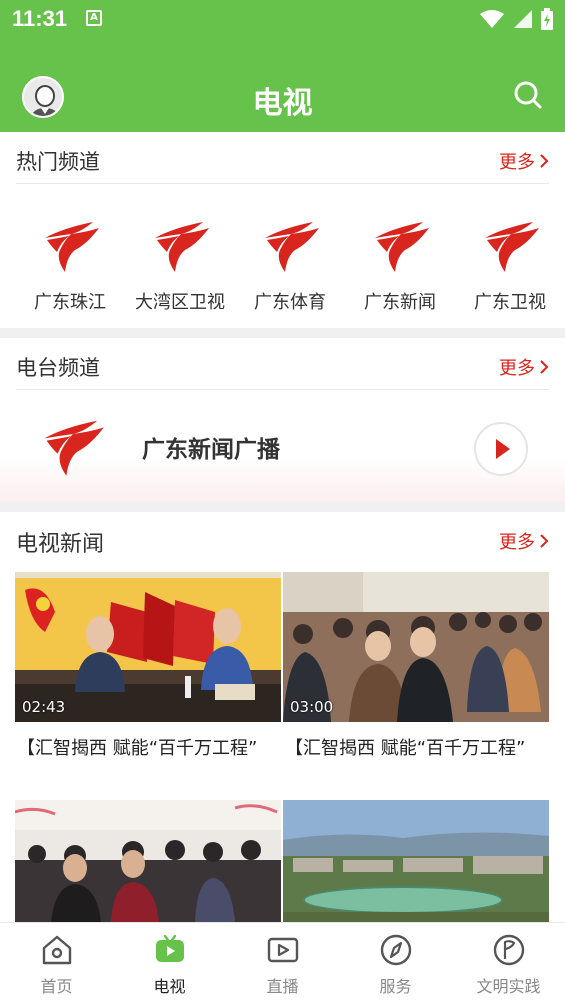 This screenshot has width=565, height=1004. What do you see at coordinates (416, 647) in the screenshot?
I see `video-thumbnail: 03:00` at bounding box center [416, 647].